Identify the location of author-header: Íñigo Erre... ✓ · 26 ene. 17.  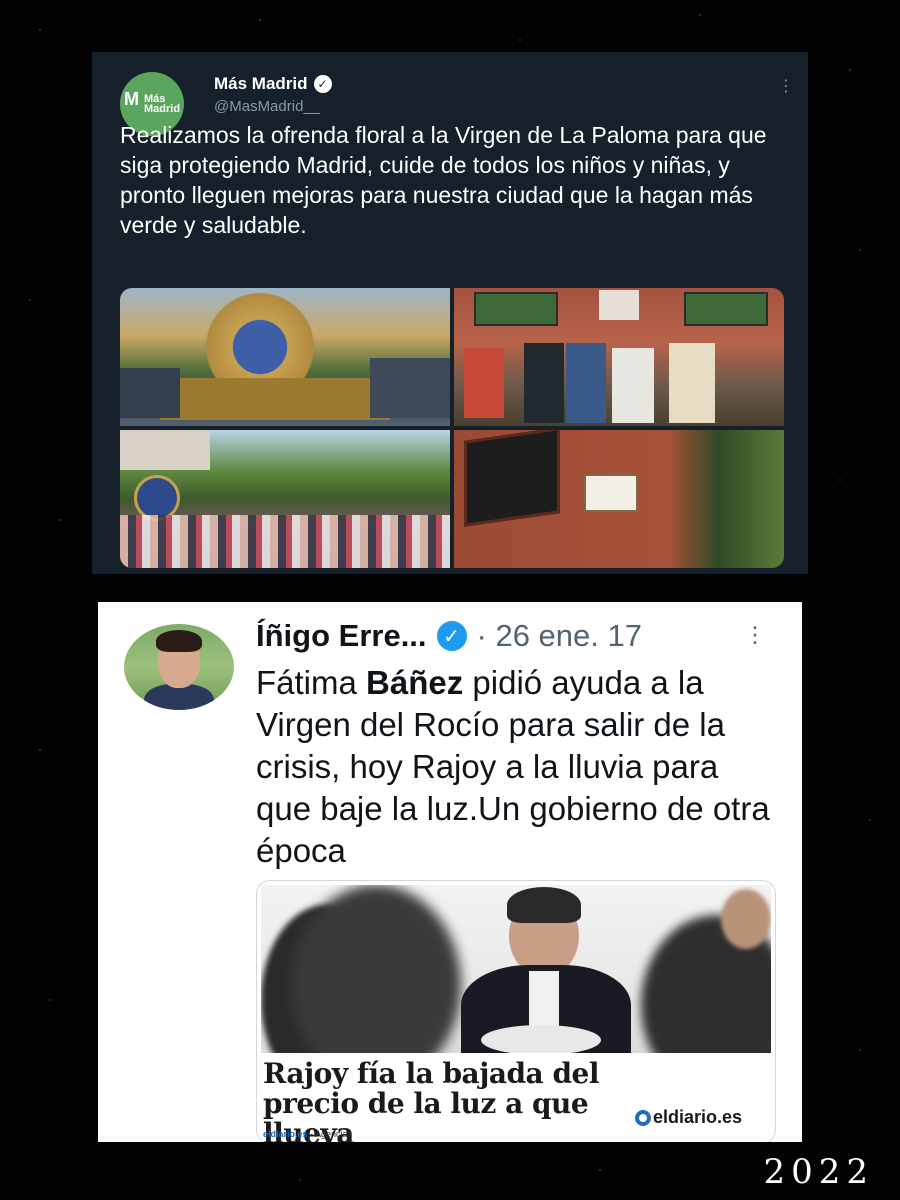
(449, 636).